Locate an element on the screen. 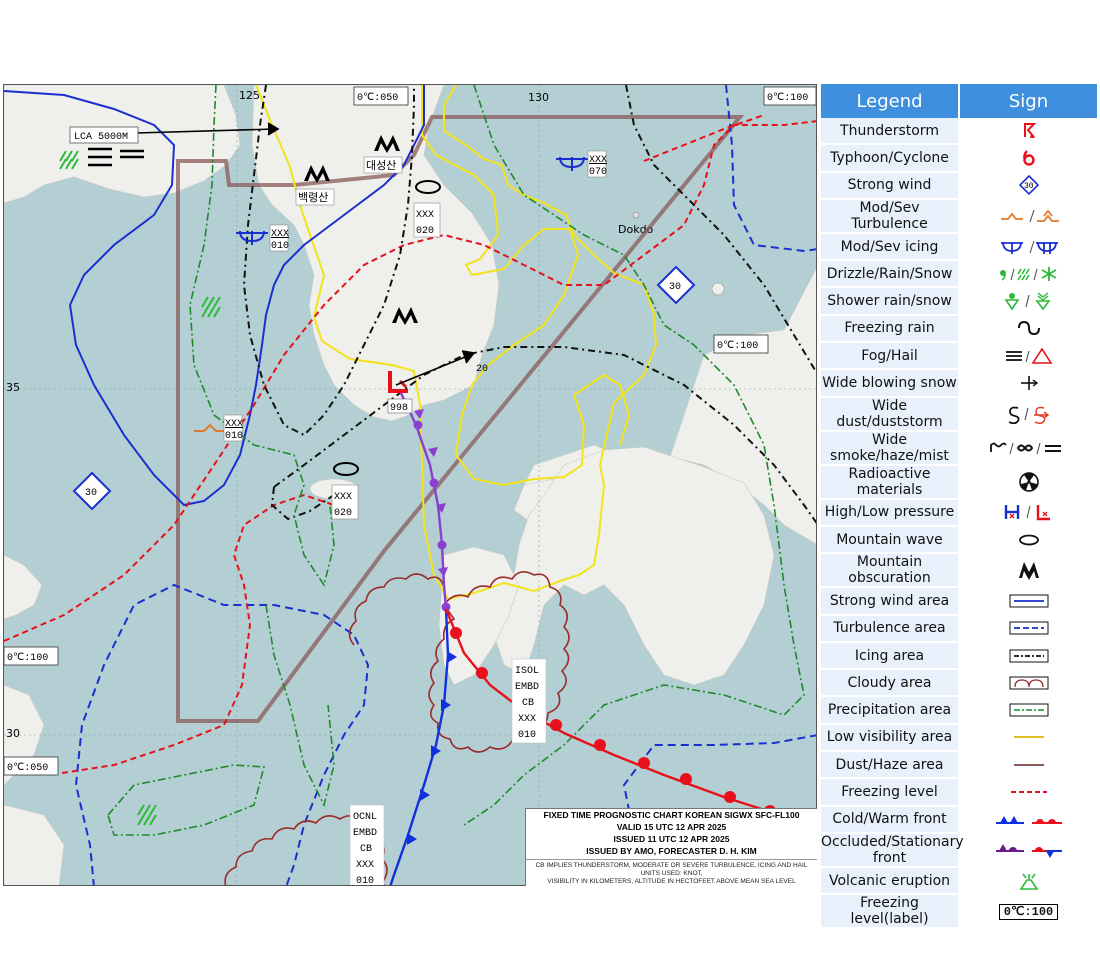 This screenshot has height=980, width=1100. legend-row: Mountain obscuration is located at coordinates (959, 571).